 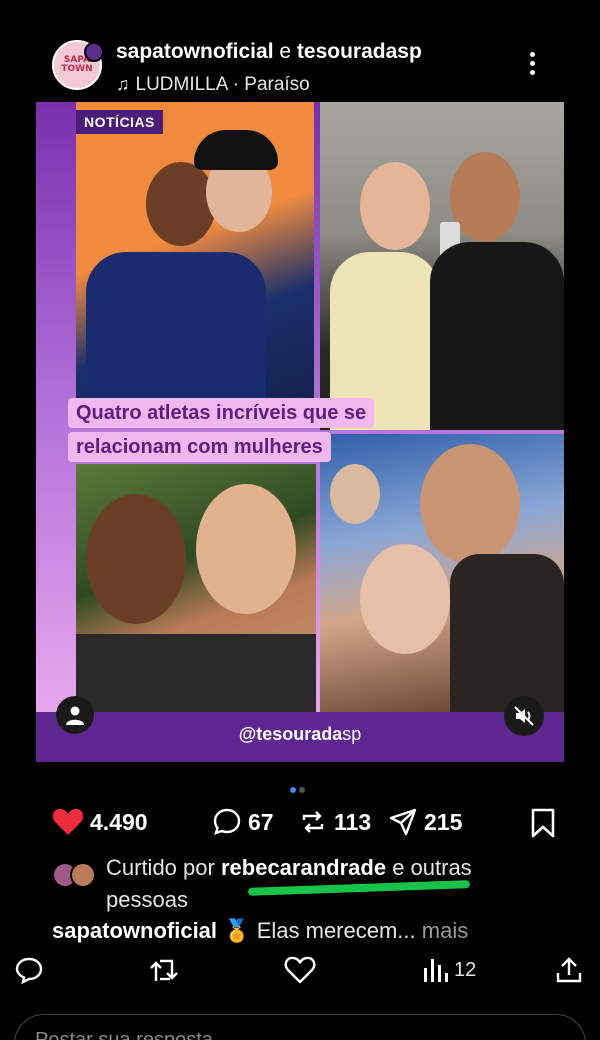 What do you see at coordinates (134, 930) in the screenshot?
I see `caption-user: sapatownoficial` at bounding box center [134, 930].